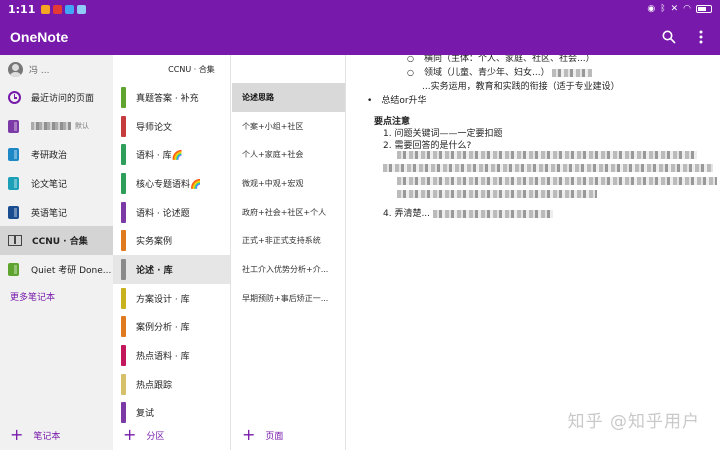 The height and width of the screenshot is (450, 720). I want to click on section-item: 语料 · 库🌈, so click(171, 154).